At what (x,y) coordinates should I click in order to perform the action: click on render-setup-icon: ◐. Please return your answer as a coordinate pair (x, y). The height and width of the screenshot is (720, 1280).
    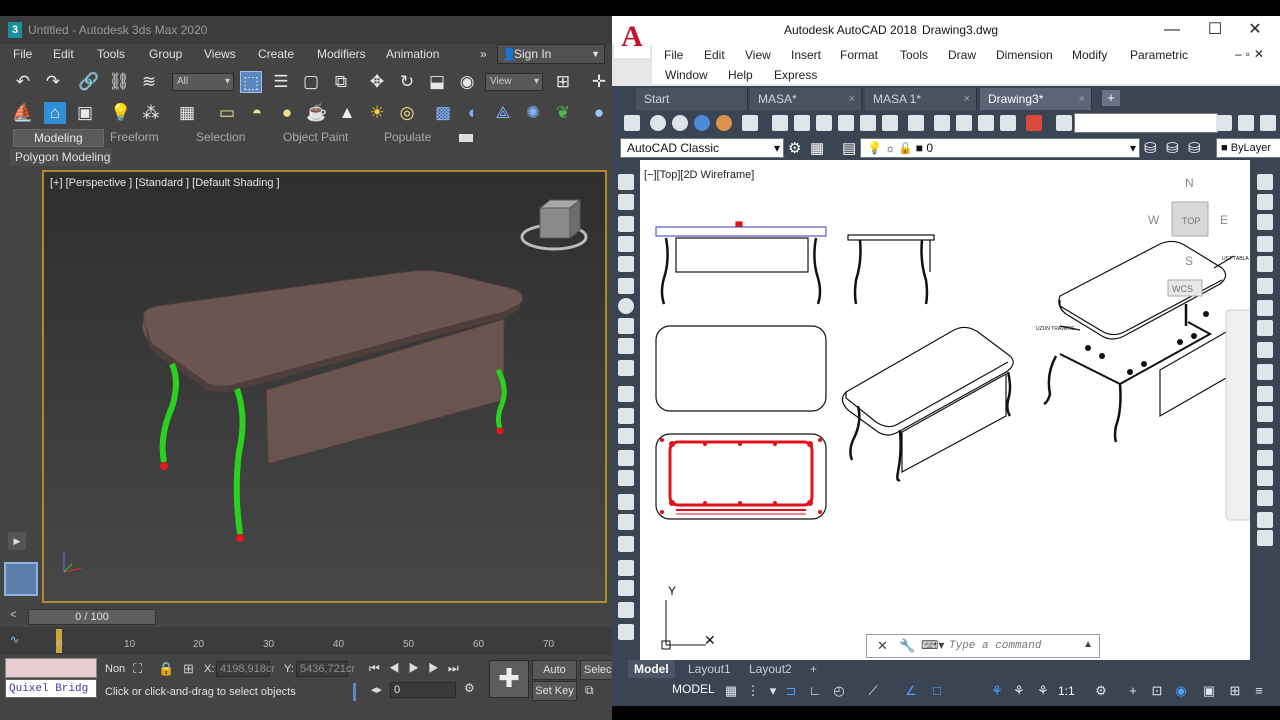
    Looking at the image, I should click on (473, 113).